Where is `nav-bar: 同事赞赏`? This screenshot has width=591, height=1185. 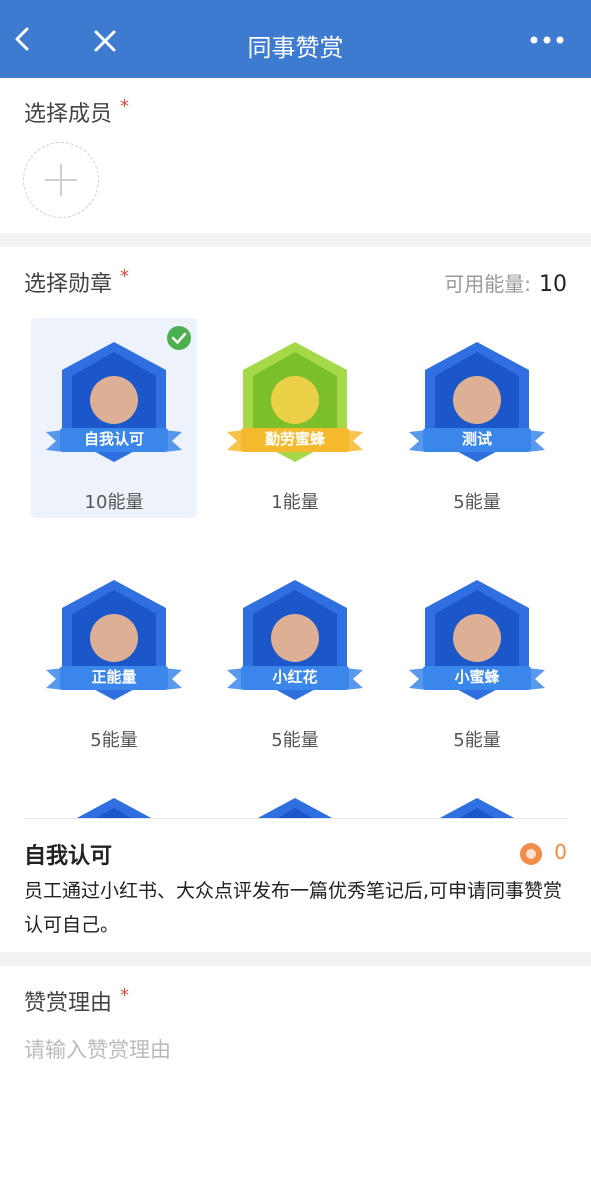 nav-bar: 同事赞赏 is located at coordinates (295, 39).